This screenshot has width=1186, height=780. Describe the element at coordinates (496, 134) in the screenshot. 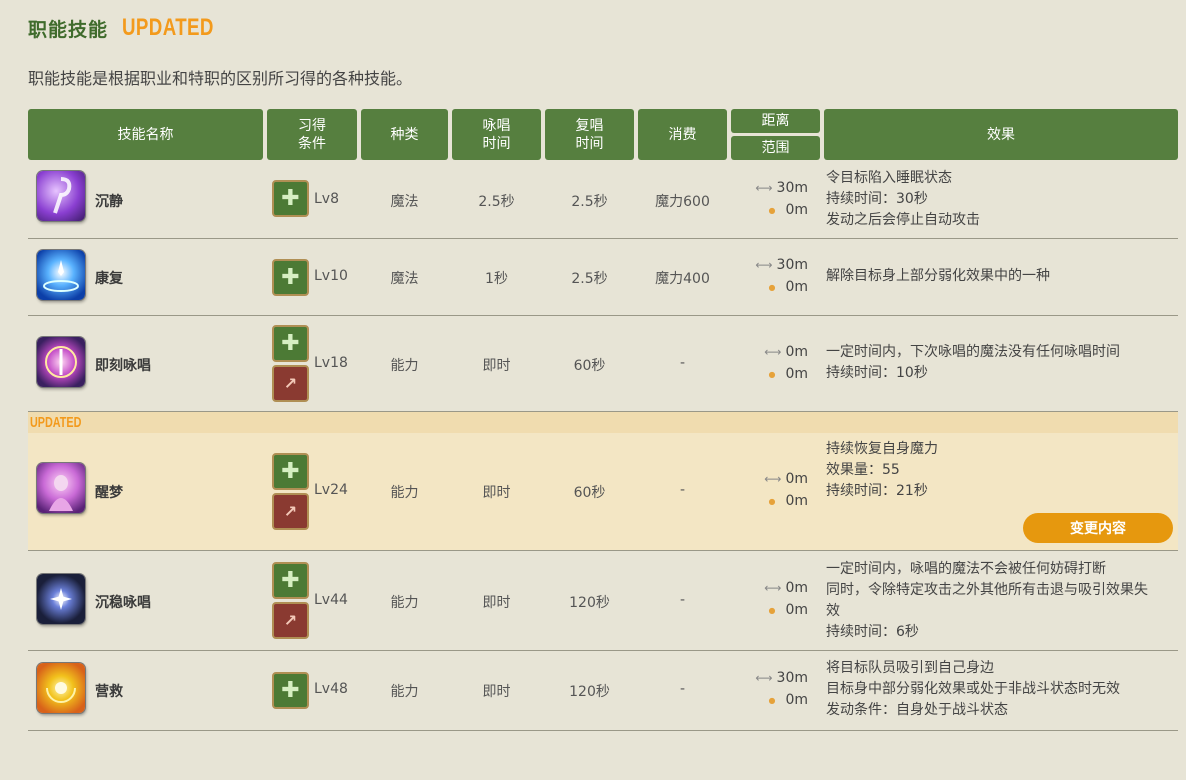

I see `col-cast-time: 咏唱 时间` at that location.